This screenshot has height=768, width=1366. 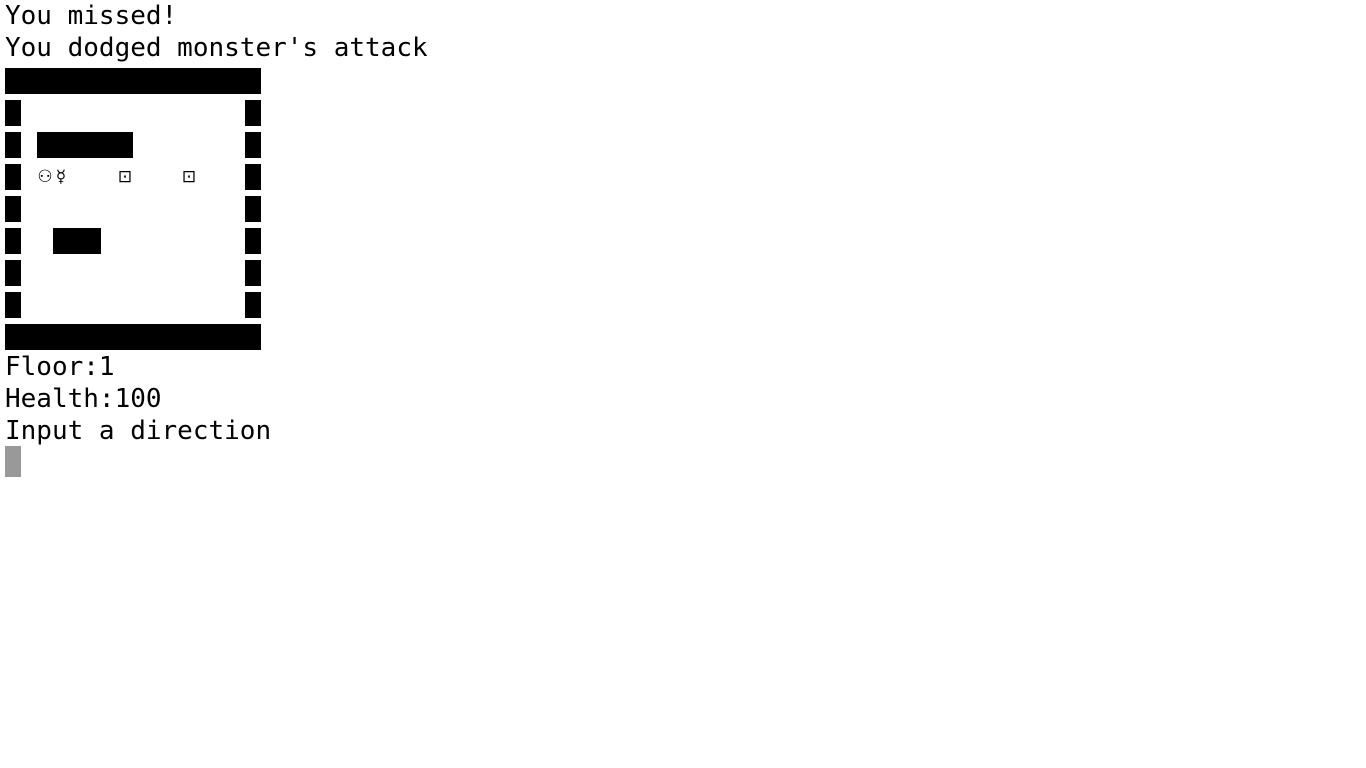 What do you see at coordinates (85, 145) in the screenshot?
I see `inner-wall-upper` at bounding box center [85, 145].